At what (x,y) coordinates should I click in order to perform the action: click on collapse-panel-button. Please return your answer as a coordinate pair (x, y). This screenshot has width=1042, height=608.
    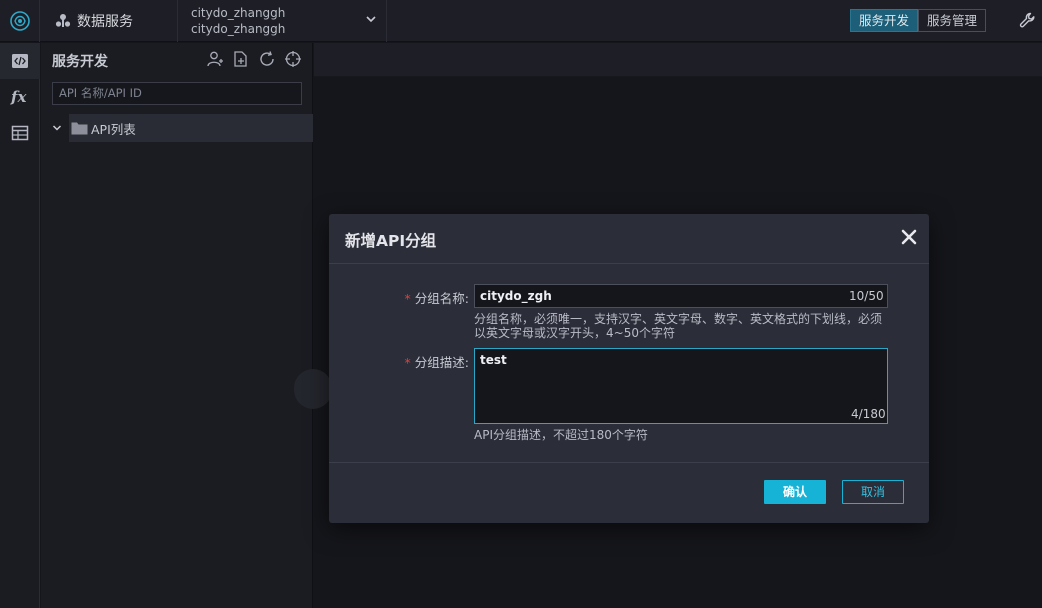
    Looking at the image, I should click on (313, 389).